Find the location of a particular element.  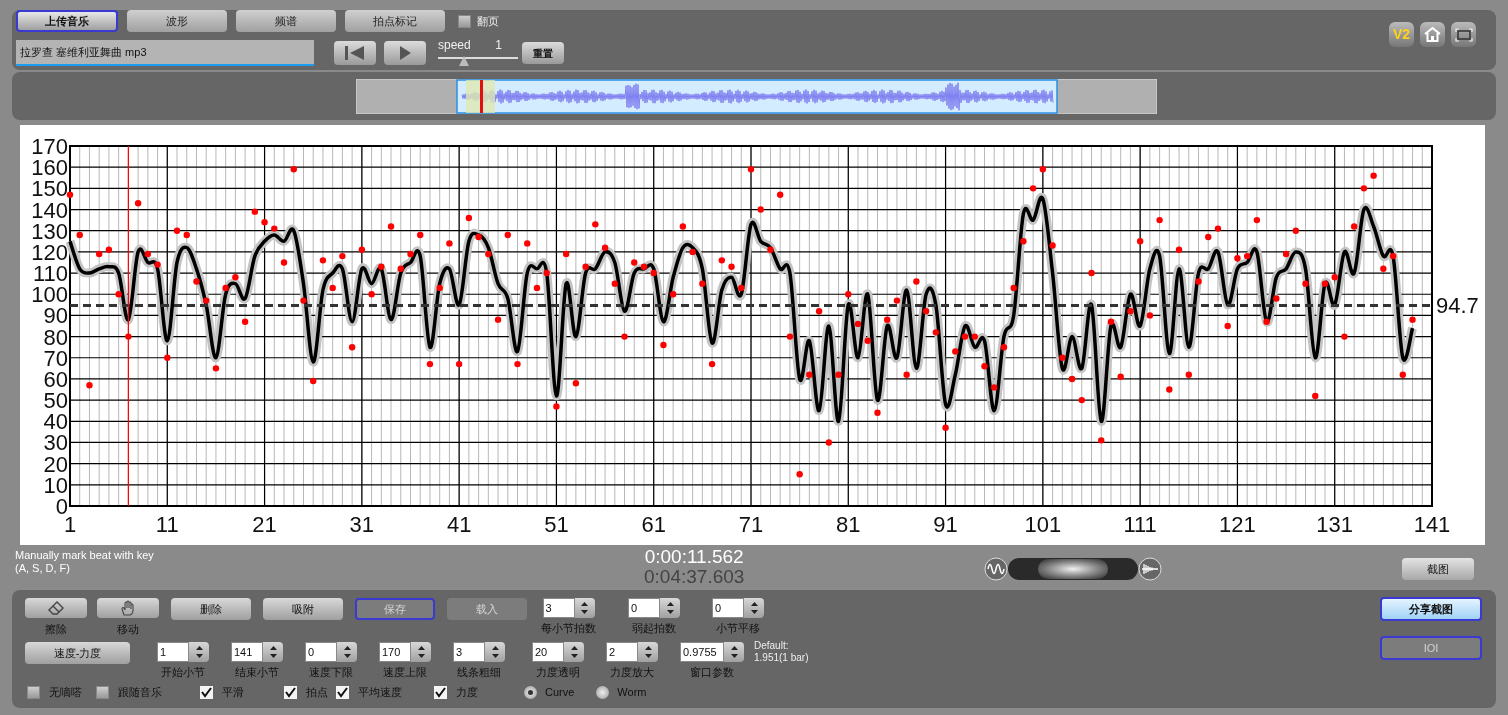

hint-text: (A, S, D, F) is located at coordinates (43, 568).